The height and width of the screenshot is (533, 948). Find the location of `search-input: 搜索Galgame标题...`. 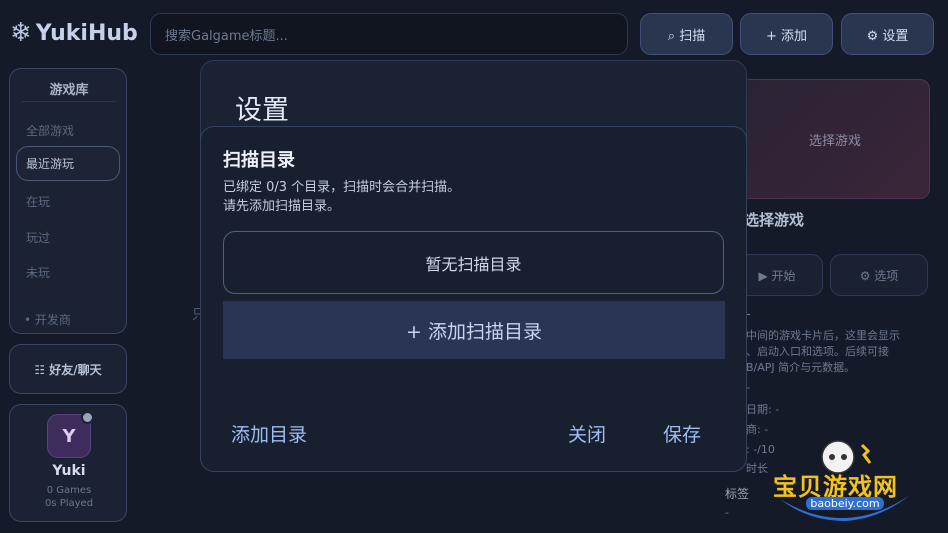

search-input: 搜索Galgame标题... is located at coordinates (389, 34).